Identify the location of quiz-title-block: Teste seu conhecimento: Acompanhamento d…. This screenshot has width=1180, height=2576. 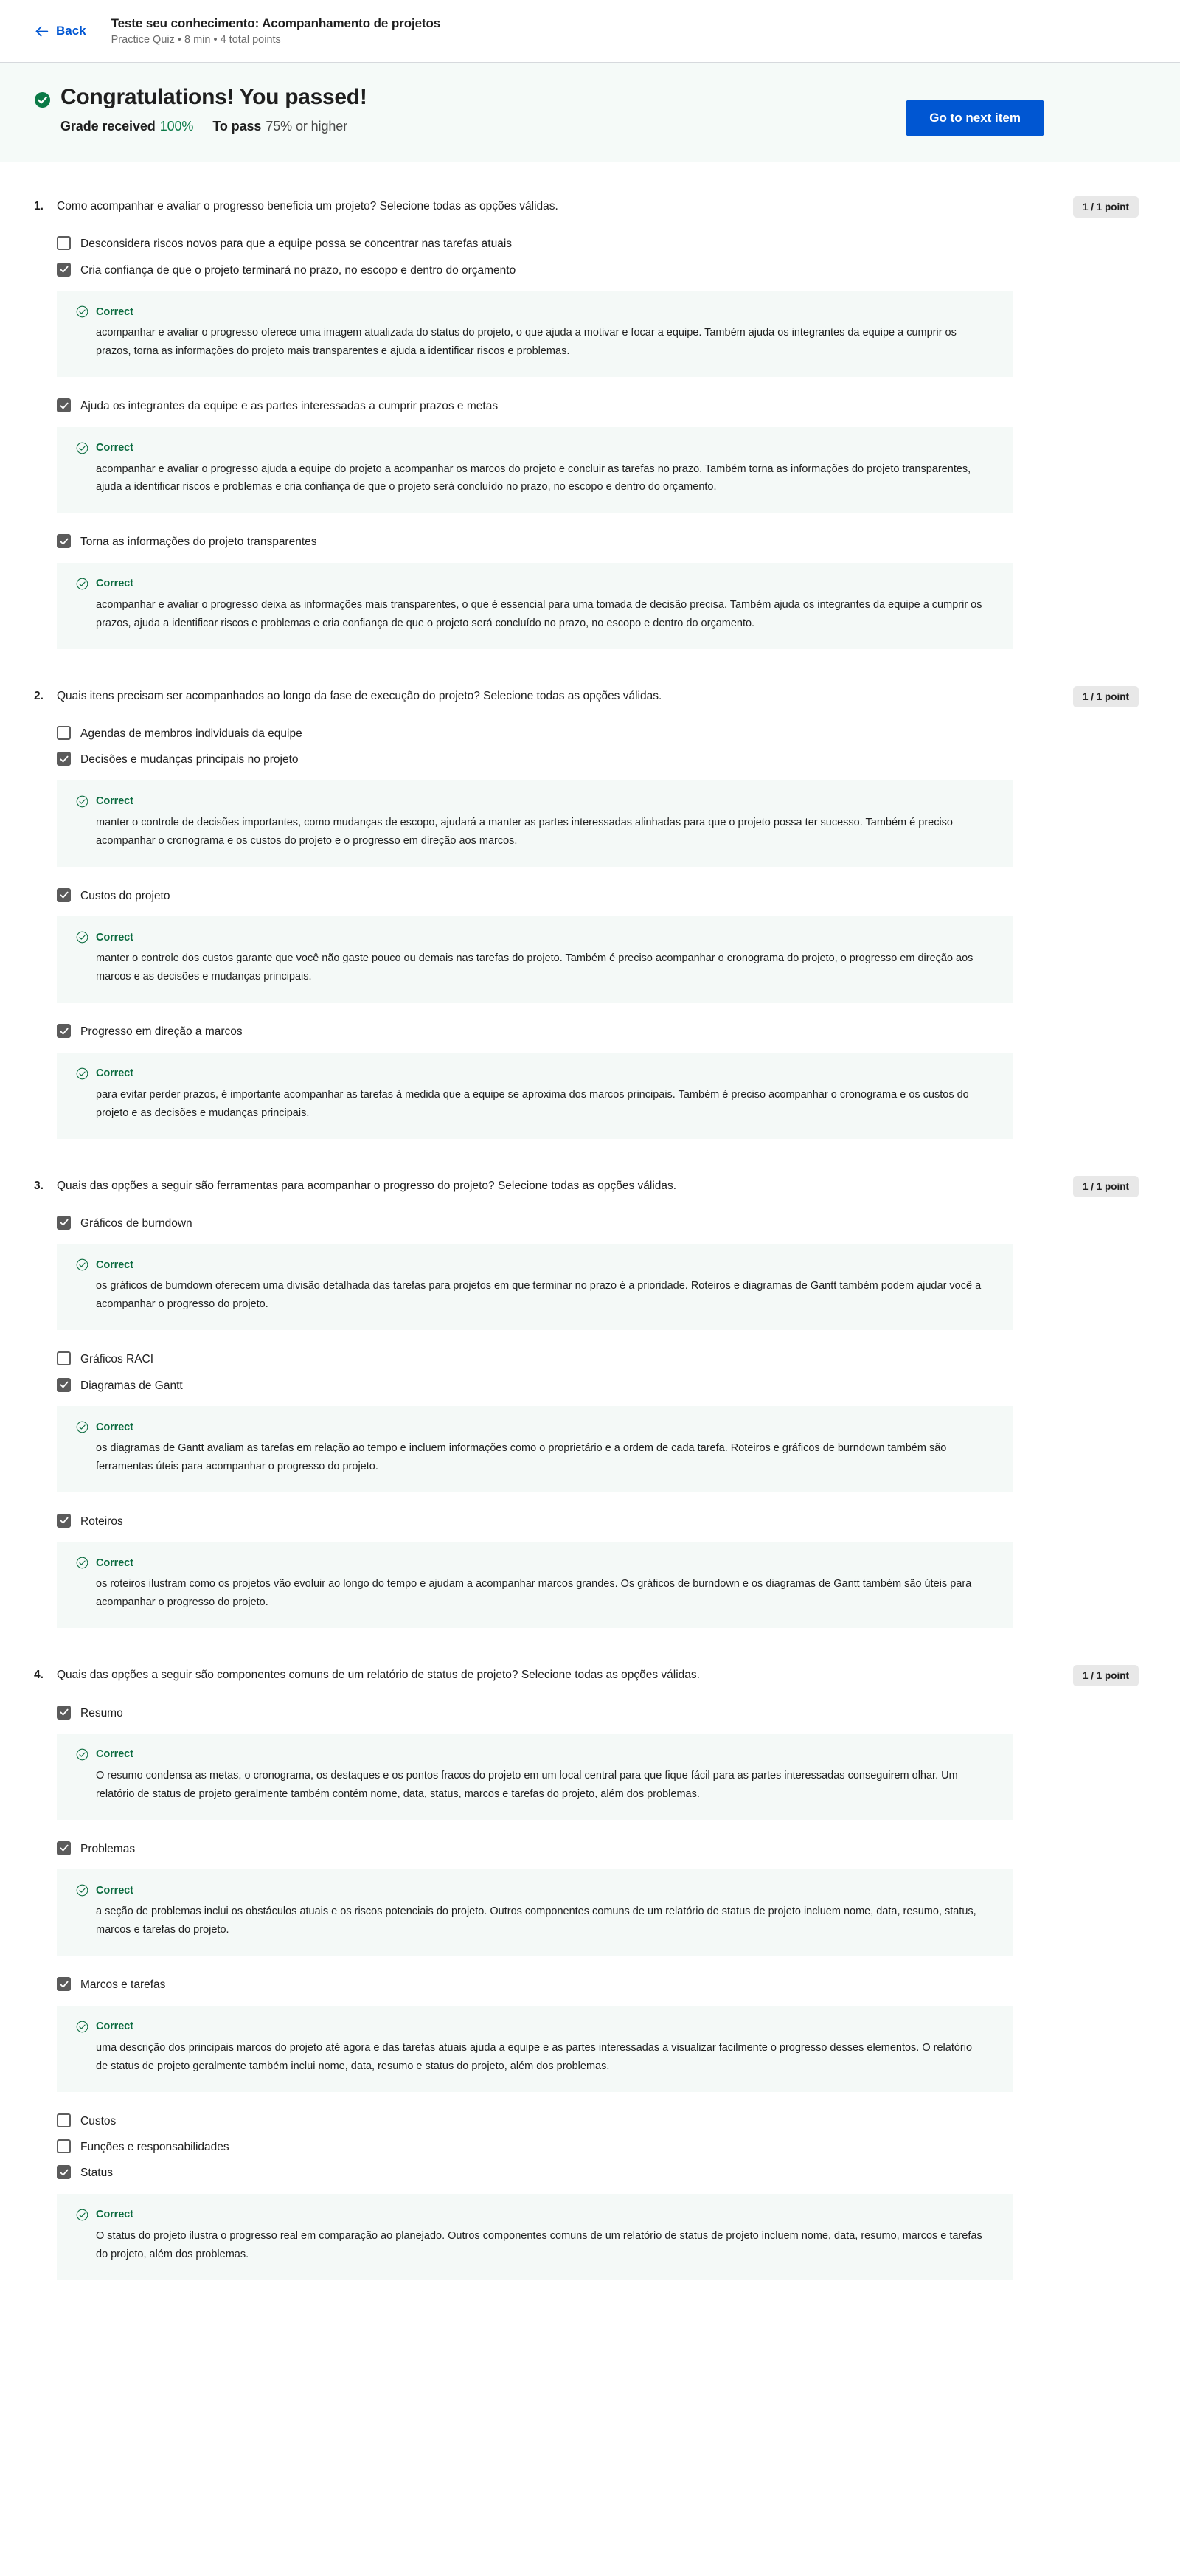
(276, 31).